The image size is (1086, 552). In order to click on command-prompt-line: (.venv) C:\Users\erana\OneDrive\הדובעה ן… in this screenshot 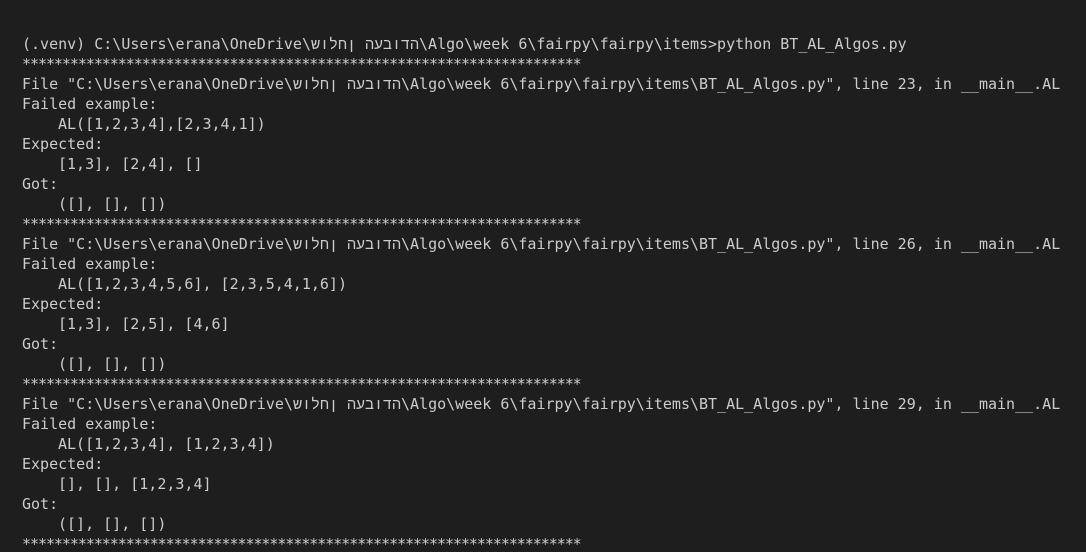, I will do `click(464, 44)`.